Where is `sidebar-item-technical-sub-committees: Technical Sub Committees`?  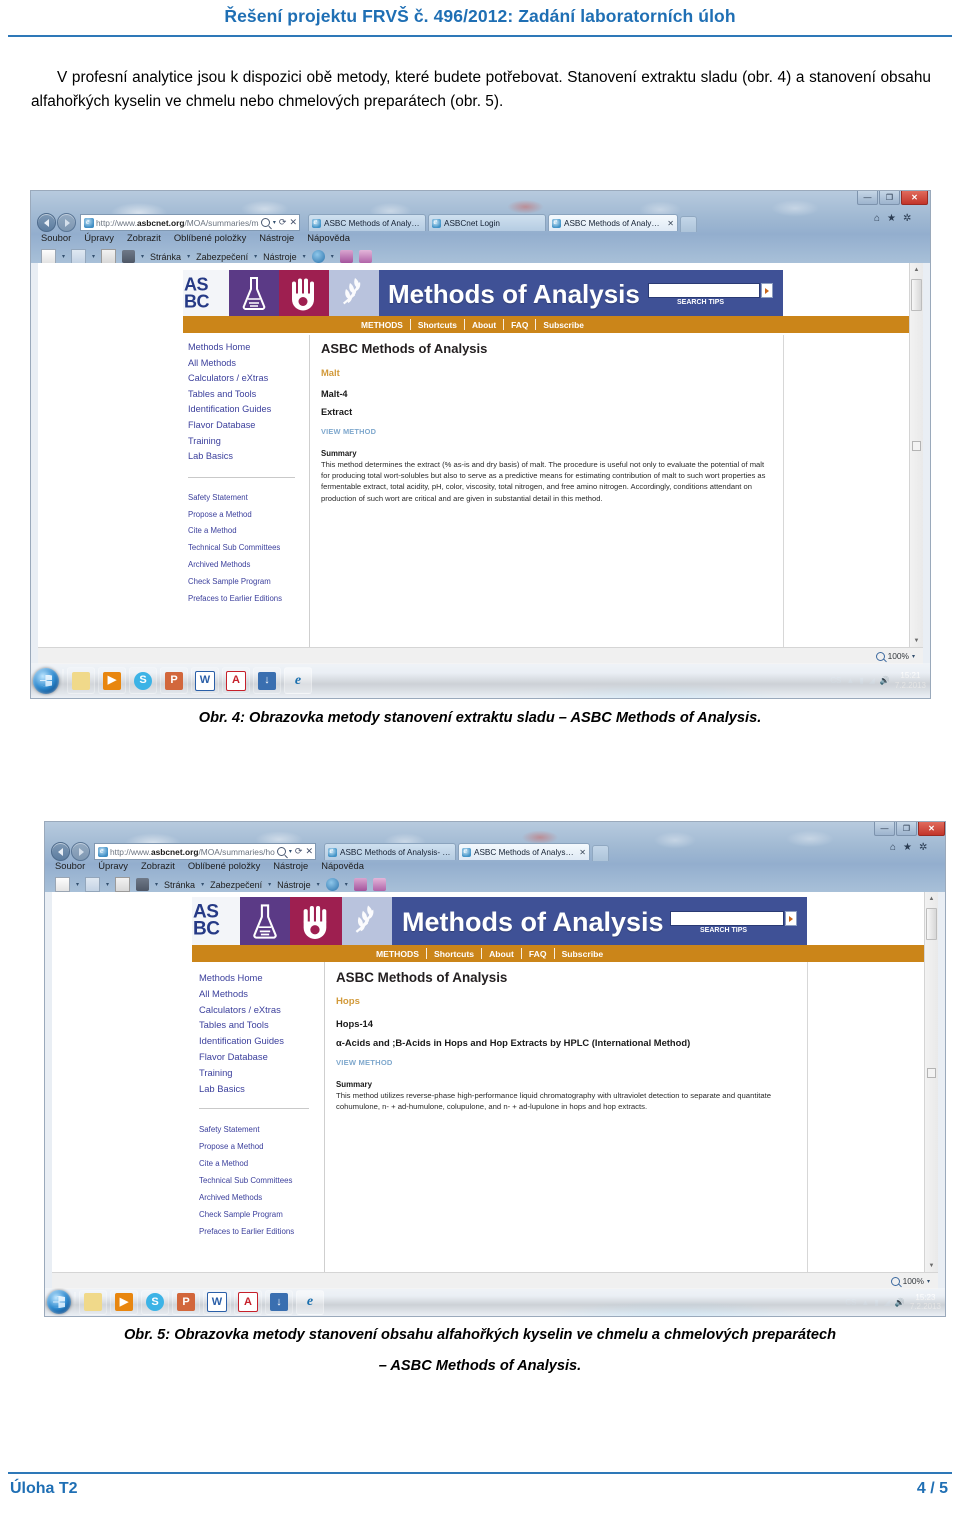 sidebar-item-technical-sub-committees: Technical Sub Committees is located at coordinates (258, 1180).